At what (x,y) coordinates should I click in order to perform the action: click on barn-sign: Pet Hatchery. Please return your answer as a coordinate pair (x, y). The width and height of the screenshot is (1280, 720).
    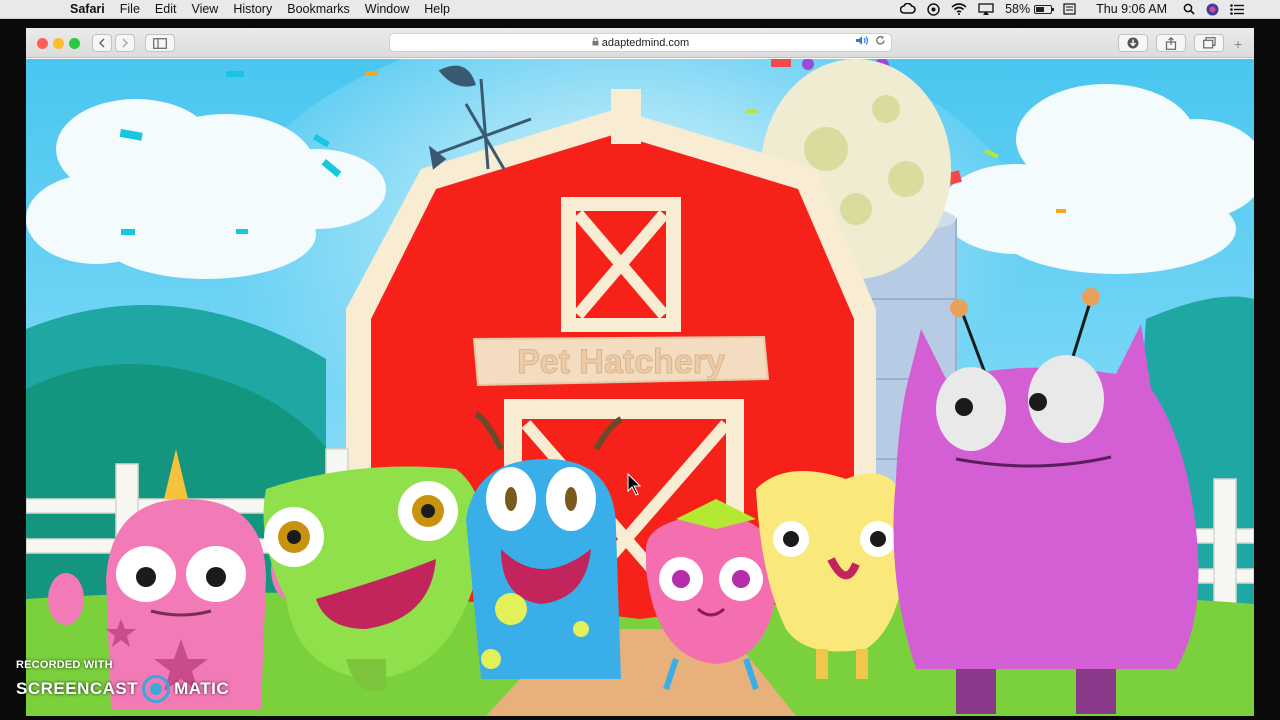
    Looking at the image, I should click on (621, 362).